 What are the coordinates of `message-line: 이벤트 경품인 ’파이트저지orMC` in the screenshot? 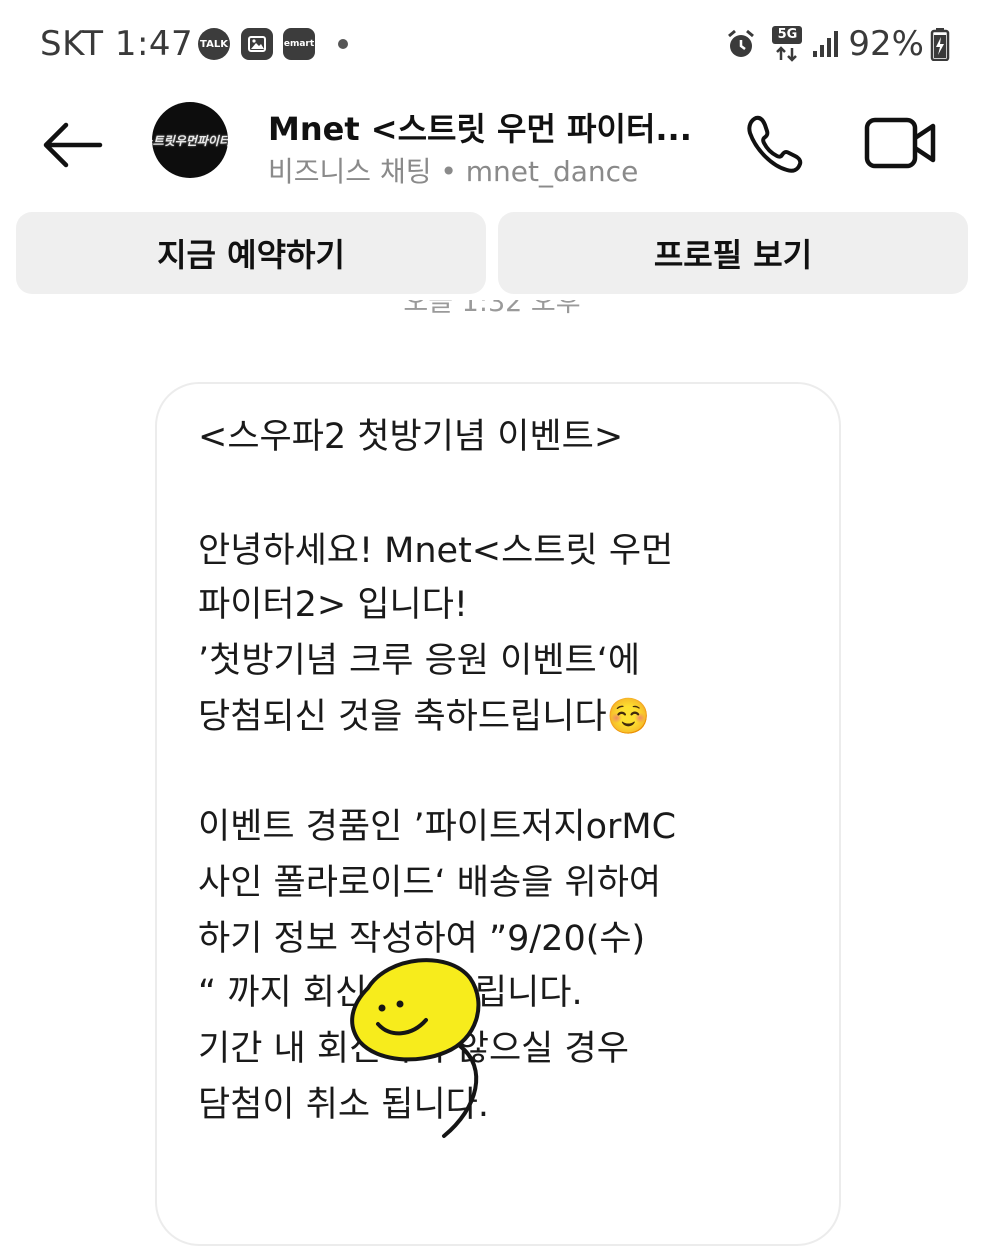 It's located at (437, 827).